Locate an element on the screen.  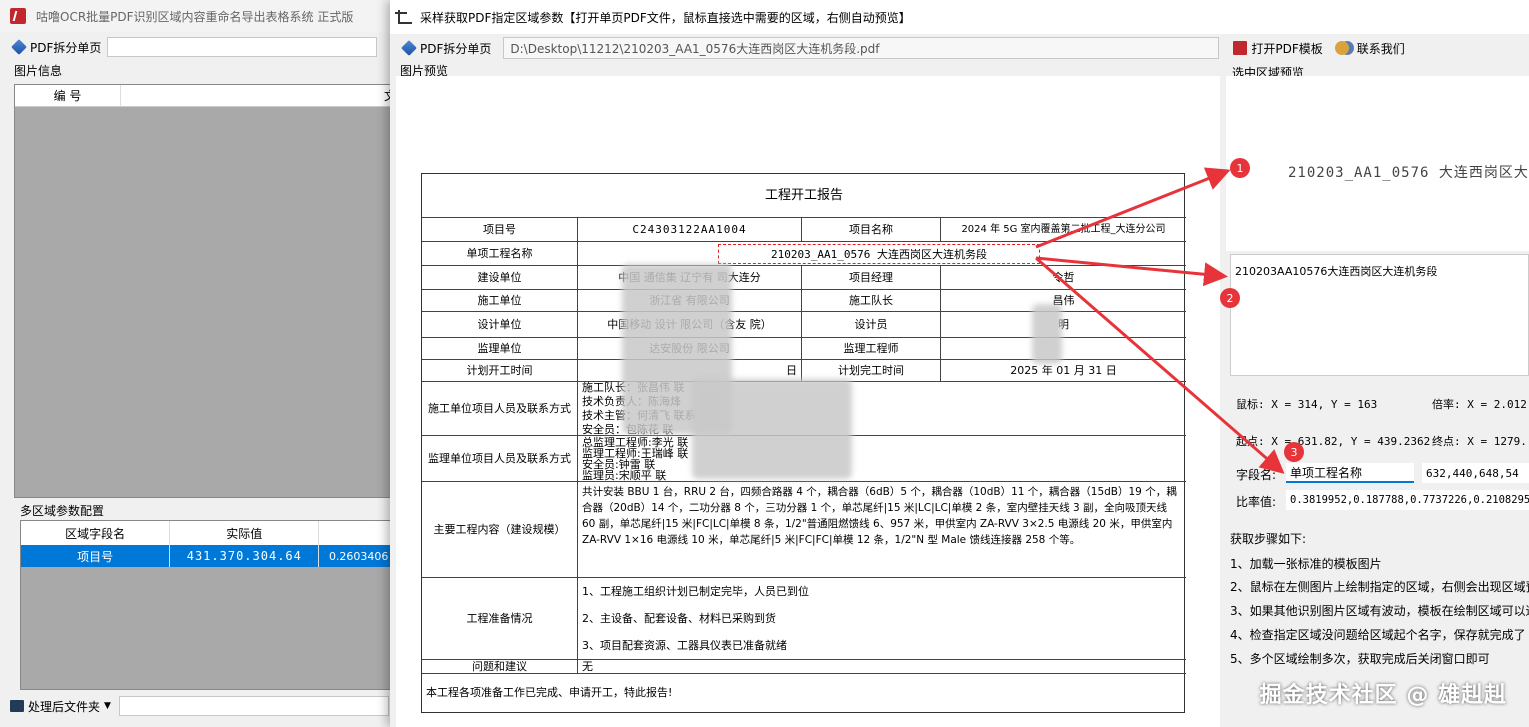
cell-captain-label: 施工队长 is located at coordinates (871, 301).